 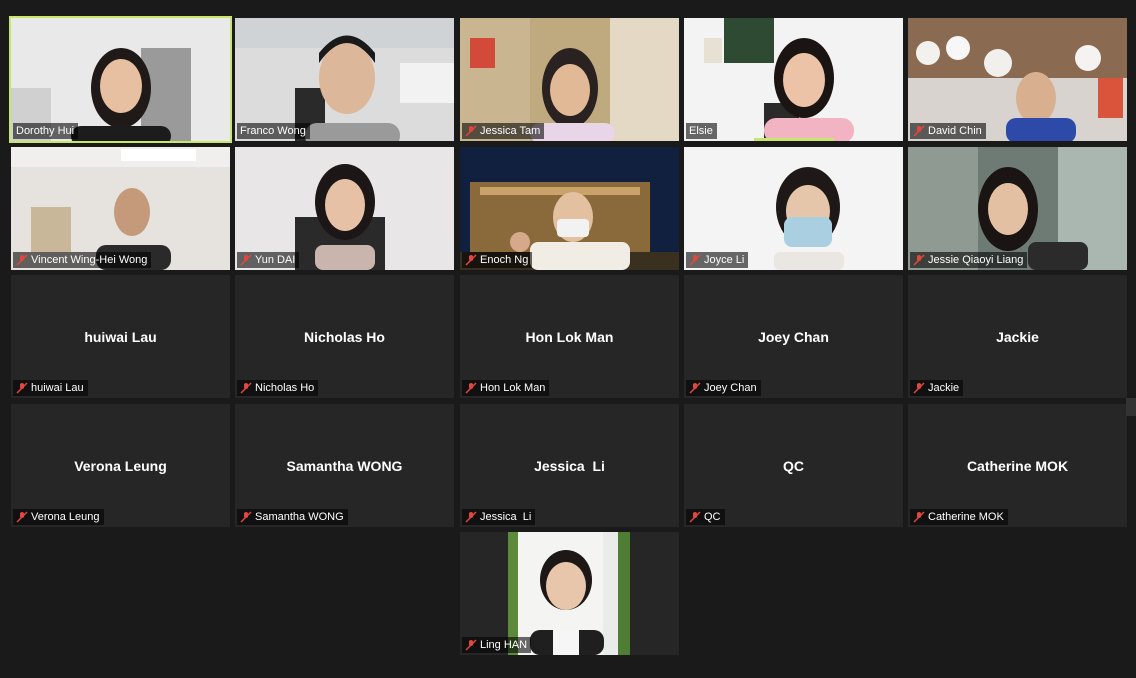 I want to click on participant-display-name: Nicholas Ho, so click(x=344, y=336).